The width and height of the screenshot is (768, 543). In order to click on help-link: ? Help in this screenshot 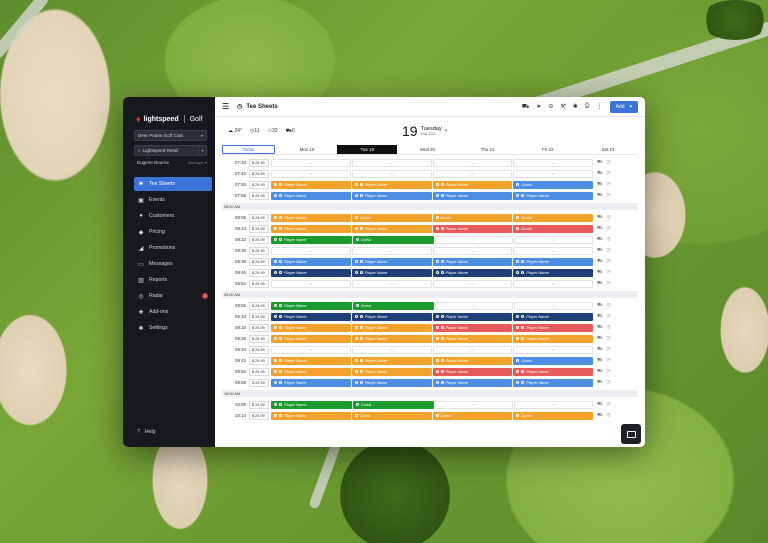, I will do `click(146, 432)`.